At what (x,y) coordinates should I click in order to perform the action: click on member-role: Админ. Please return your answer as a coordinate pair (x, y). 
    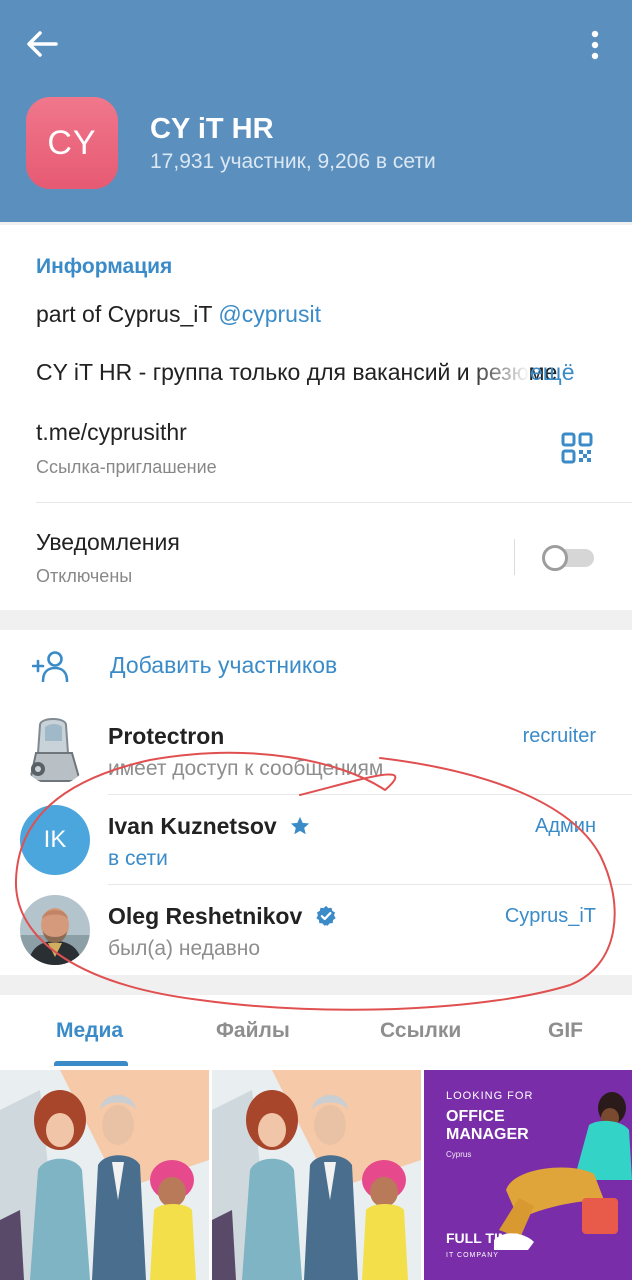
    Looking at the image, I should click on (565, 826).